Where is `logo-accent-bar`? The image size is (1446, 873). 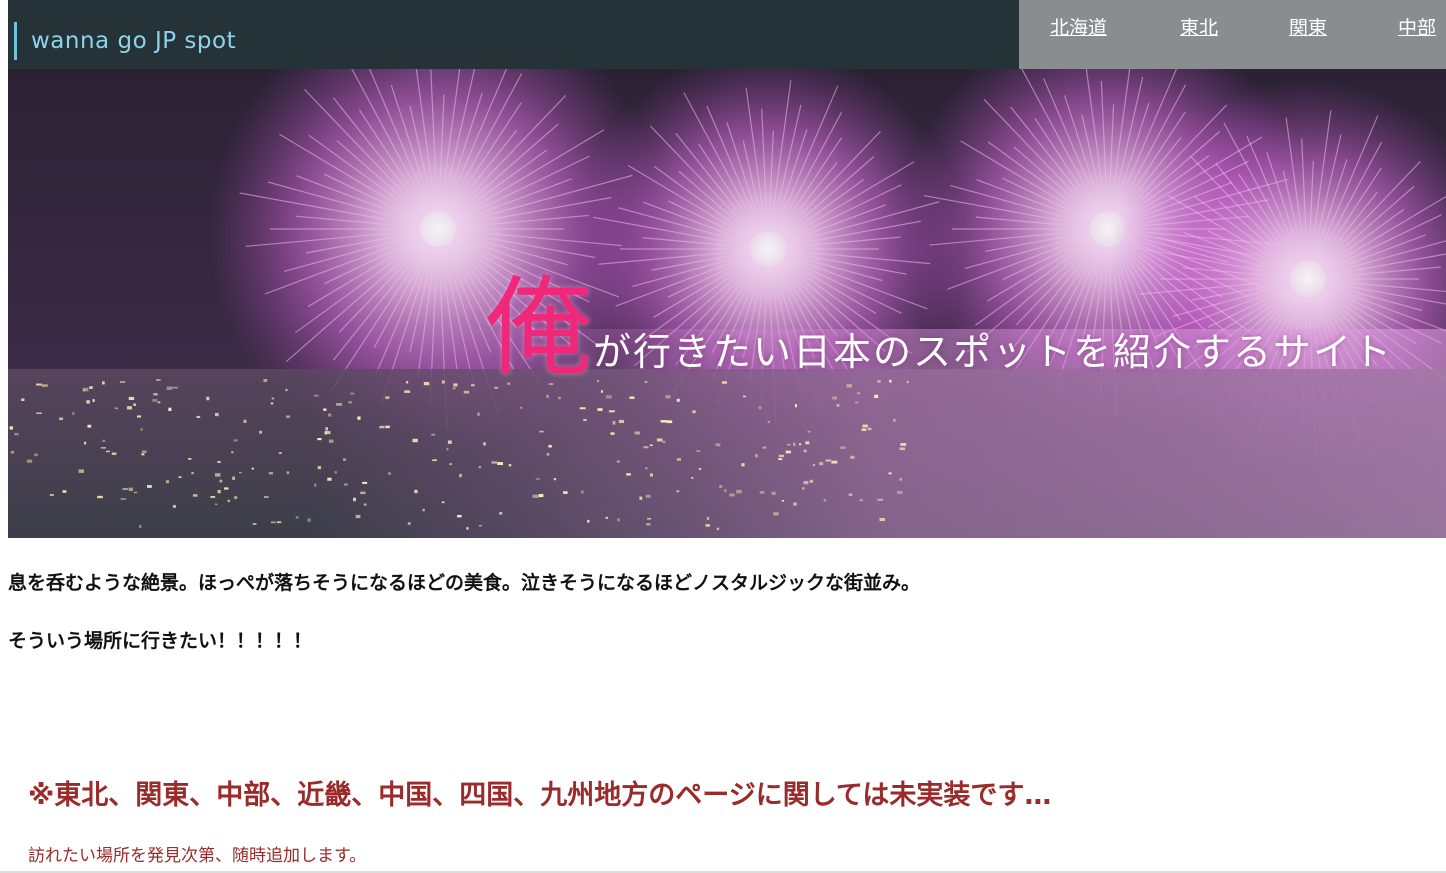
logo-accent-bar is located at coordinates (15, 41).